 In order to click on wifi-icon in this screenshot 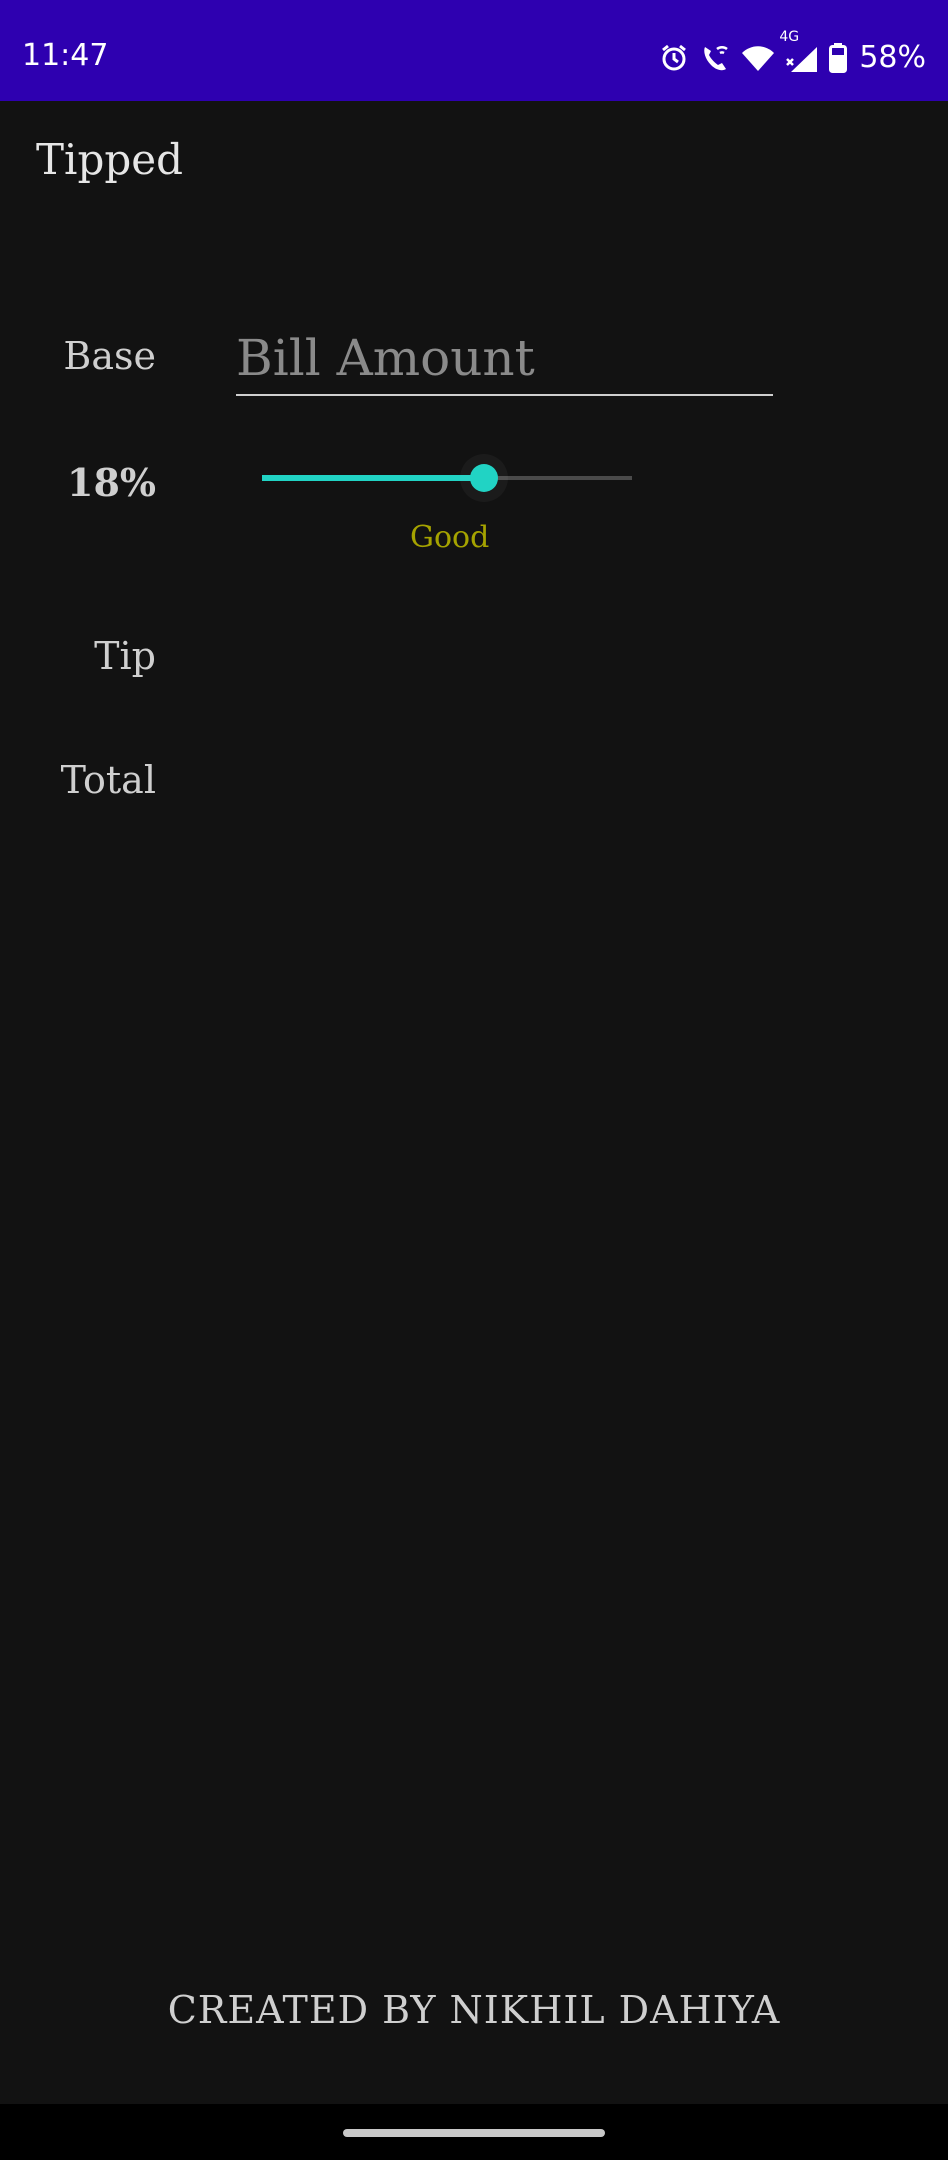, I will do `click(758, 58)`.